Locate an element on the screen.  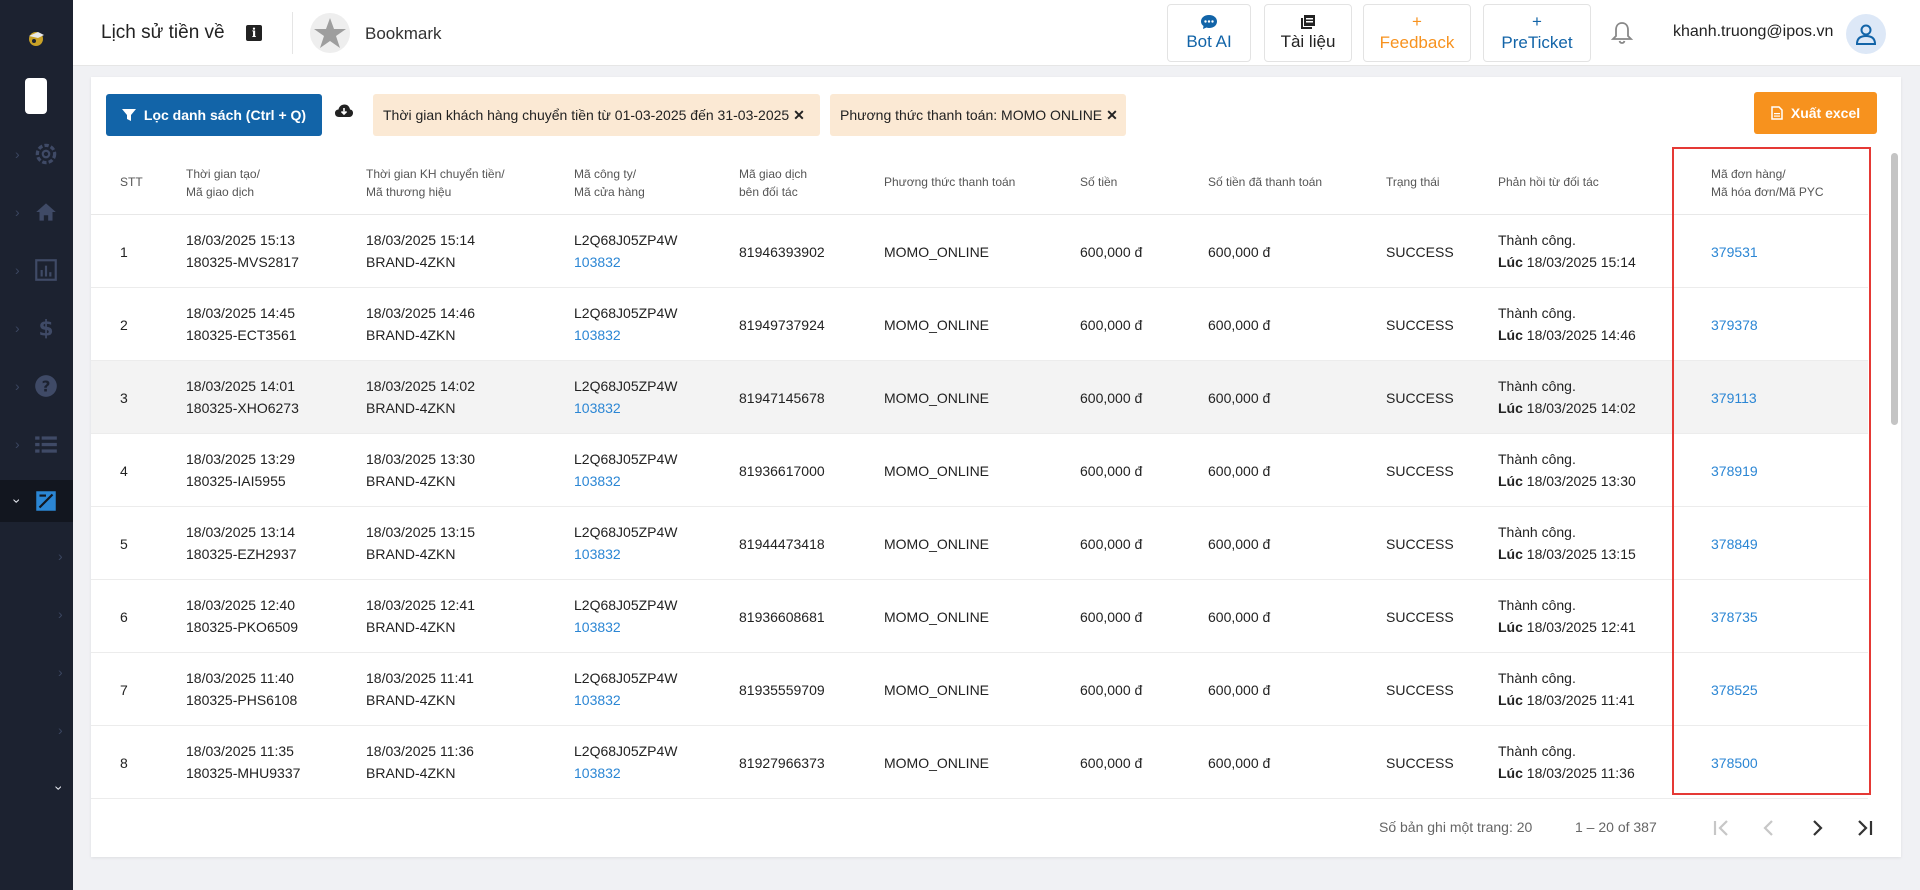
table-cell: 378849 is located at coordinates (1734, 544).